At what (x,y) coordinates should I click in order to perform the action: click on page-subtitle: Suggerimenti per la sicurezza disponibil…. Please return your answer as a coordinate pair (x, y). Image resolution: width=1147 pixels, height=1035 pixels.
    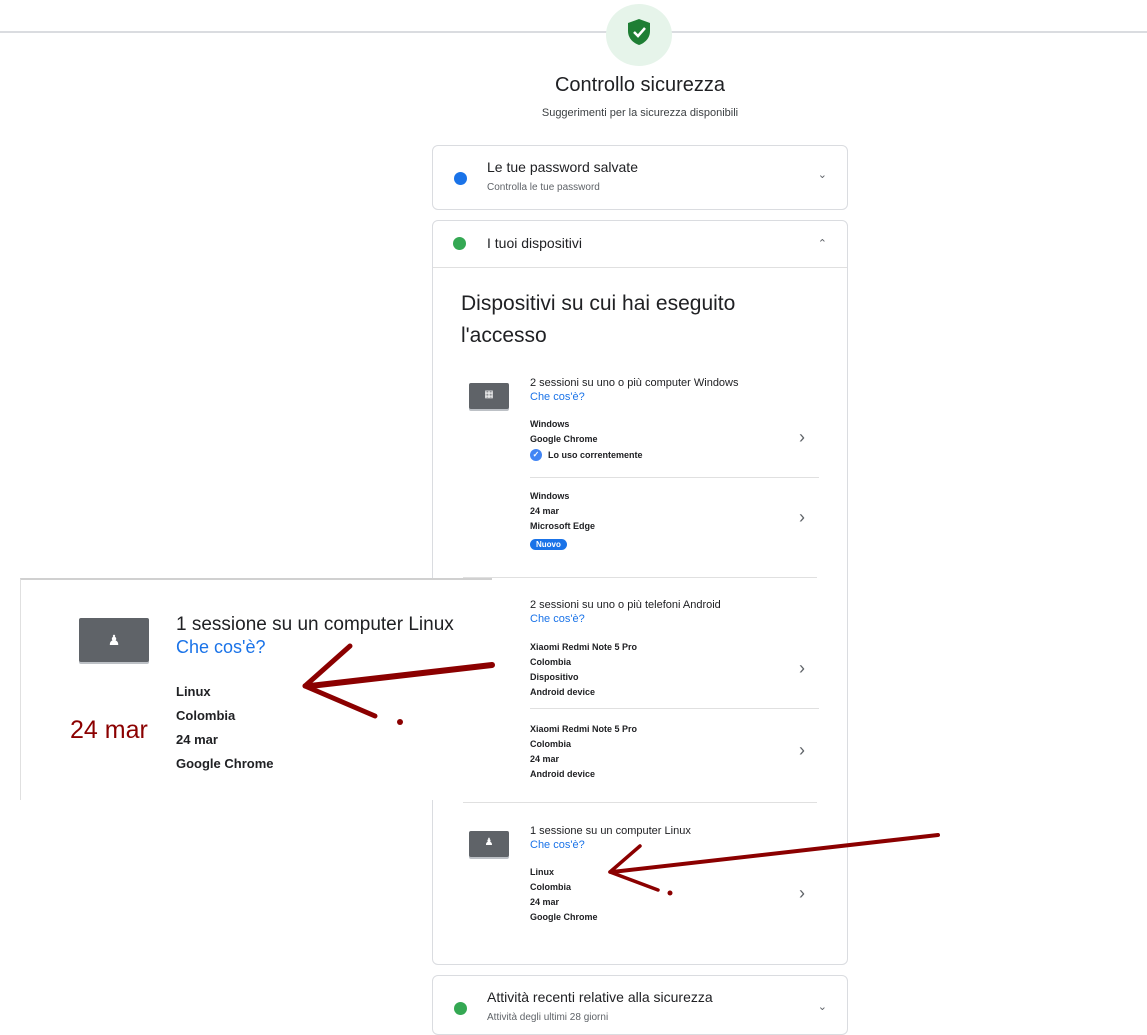
    Looking at the image, I should click on (640, 113).